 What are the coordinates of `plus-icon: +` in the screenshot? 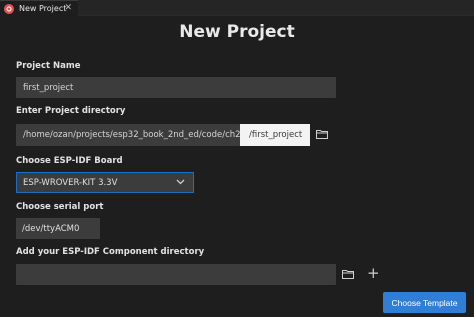 It's located at (373, 273).